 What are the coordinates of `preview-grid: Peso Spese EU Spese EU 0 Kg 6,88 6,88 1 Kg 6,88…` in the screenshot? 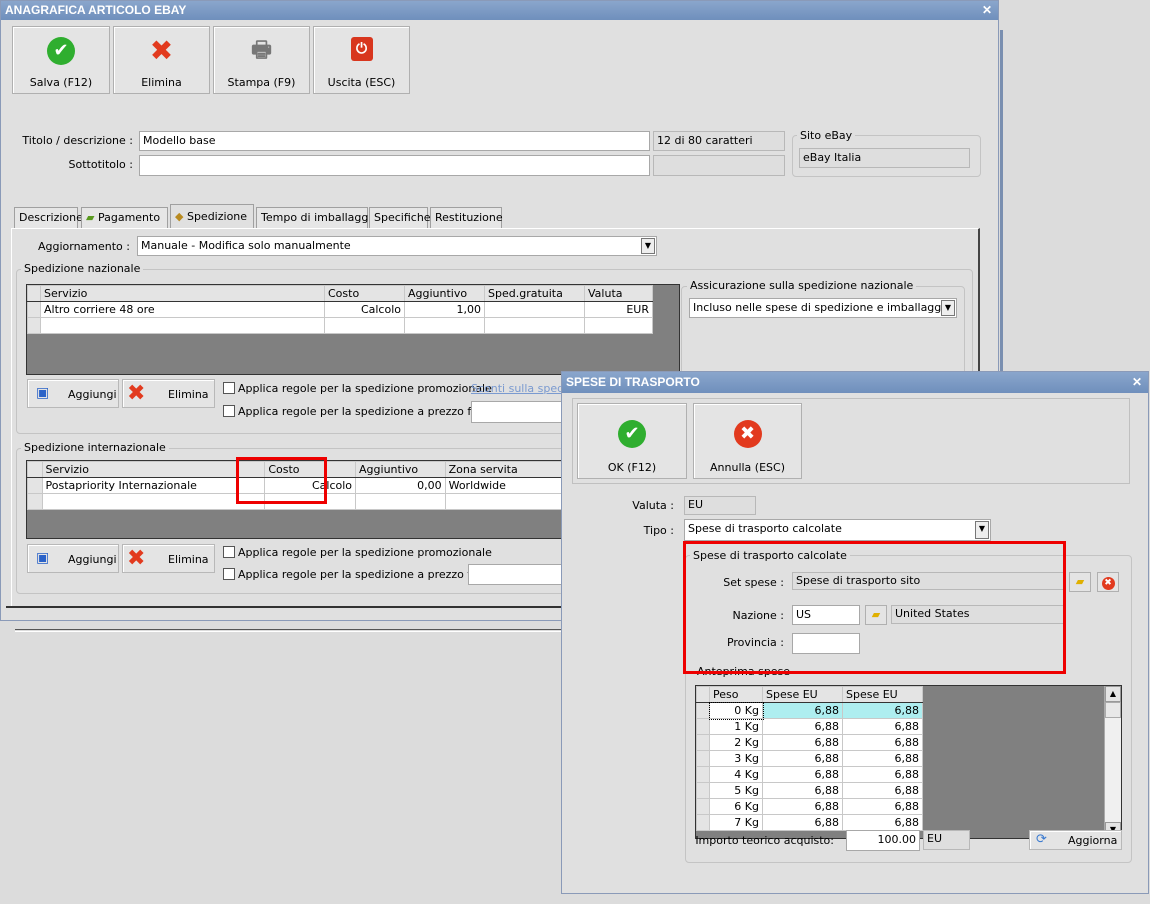 It's located at (908, 762).